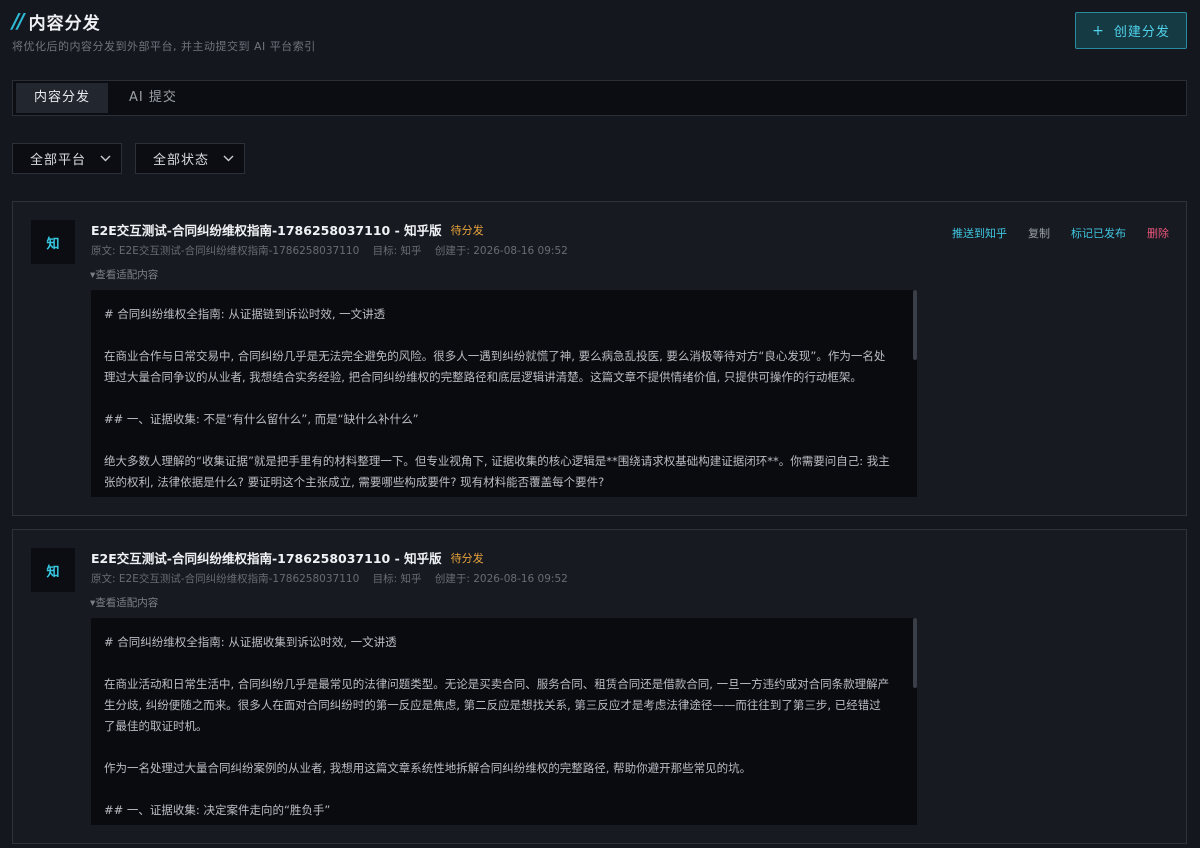  I want to click on title-accent-icon: //, so click(18, 21).